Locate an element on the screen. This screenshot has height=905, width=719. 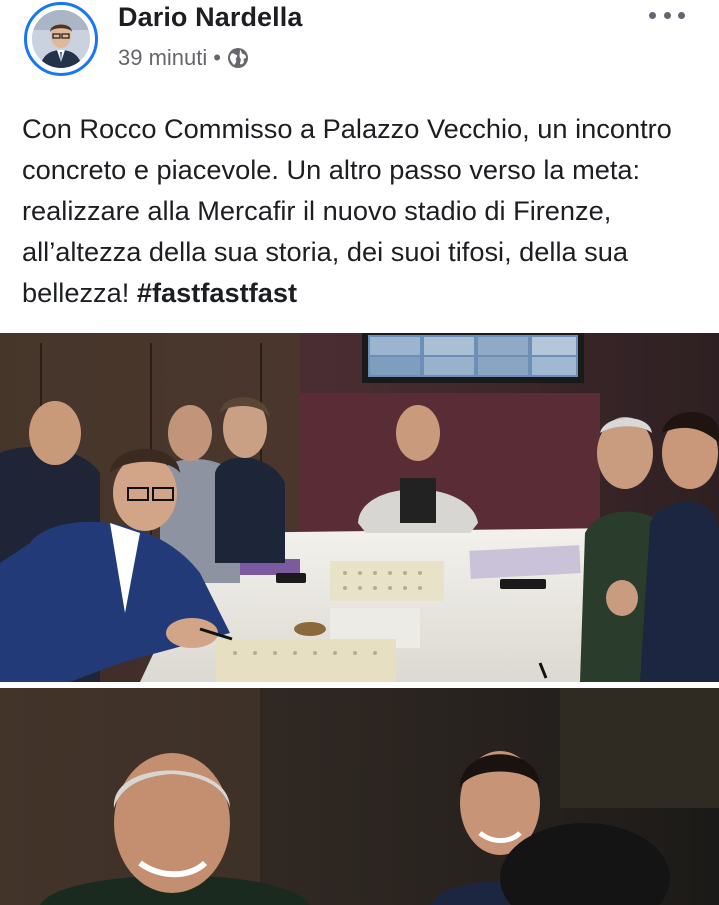
more-options-icon is located at coordinates (667, 15).